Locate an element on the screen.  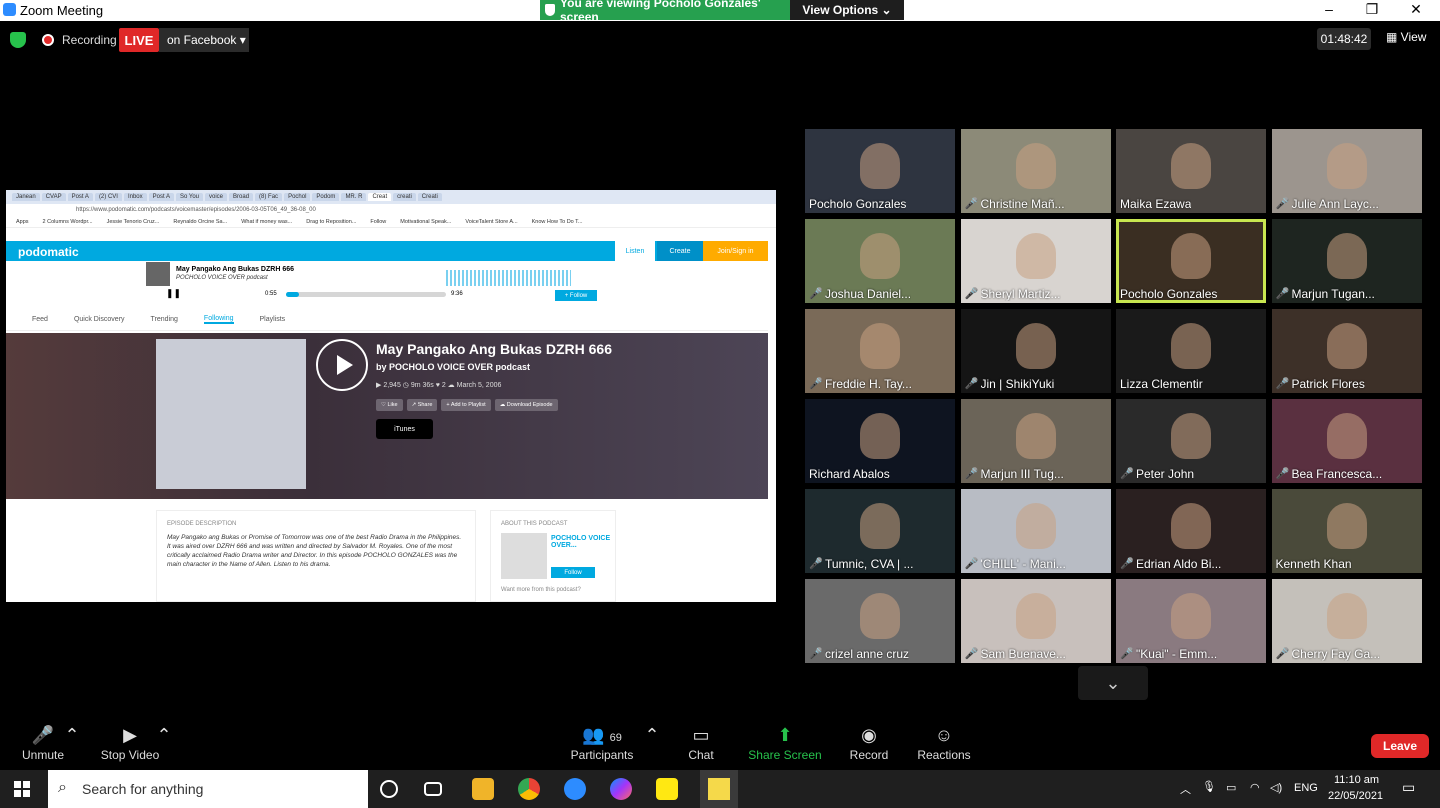
participant-tile: Richard Abalos is located at coordinates (880, 441).